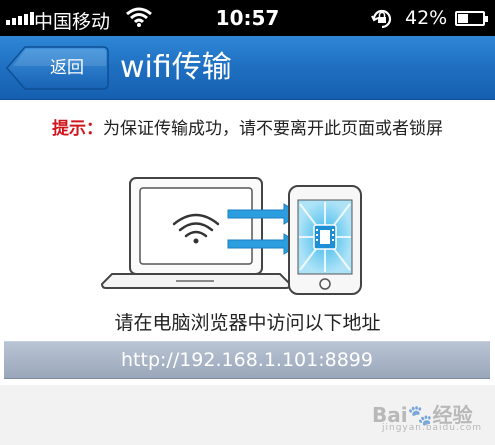  Describe the element at coordinates (426, 18) in the screenshot. I see `battery-percent: 42%` at that location.